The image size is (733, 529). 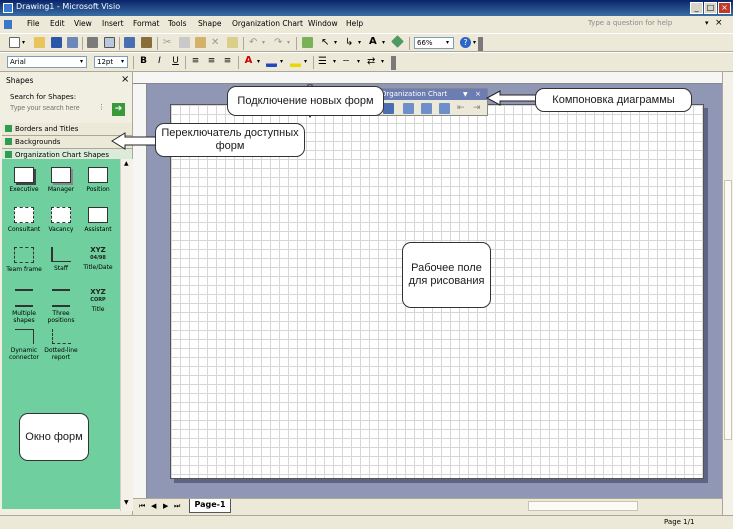 What do you see at coordinates (230, 140) in the screenshot?
I see `callout-switcher: Переключатель доступных форм` at bounding box center [230, 140].